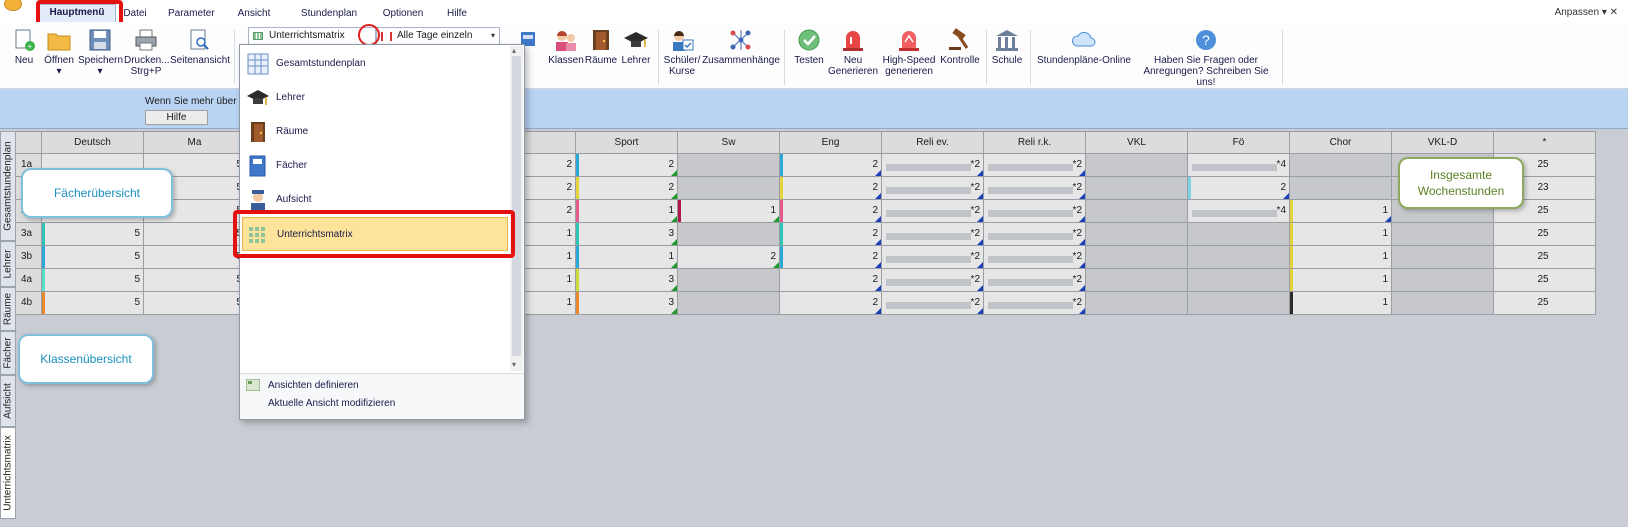 The height and width of the screenshot is (527, 1628). Describe the element at coordinates (1443, 142) in the screenshot. I see `col-header-vkl-d: VKL-D` at that location.